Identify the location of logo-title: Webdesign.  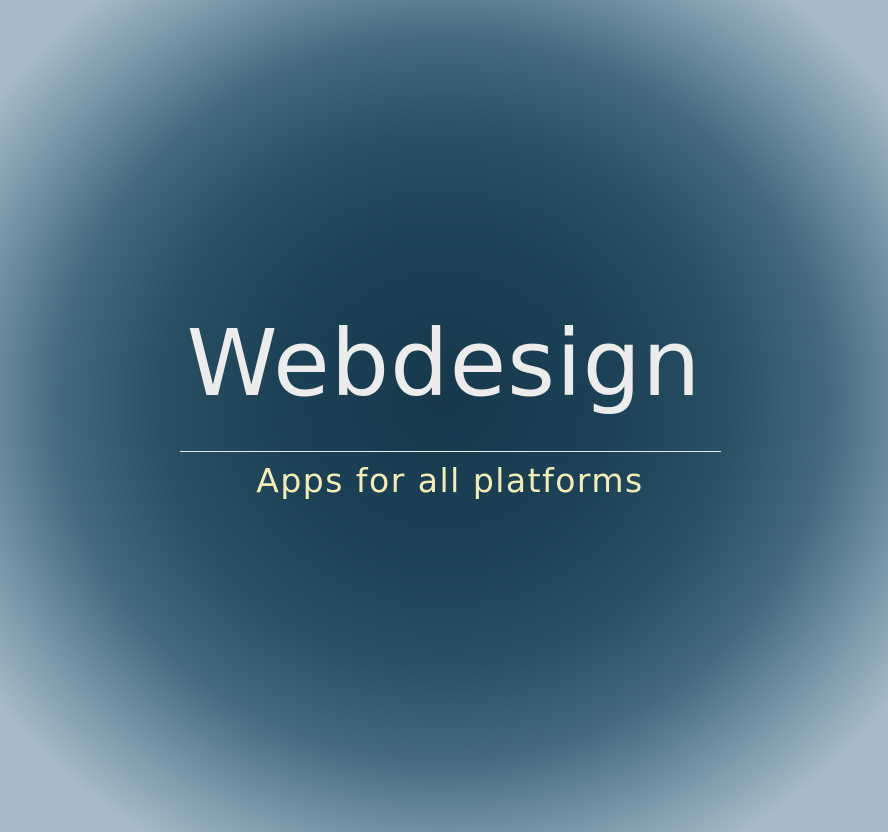
(444, 363).